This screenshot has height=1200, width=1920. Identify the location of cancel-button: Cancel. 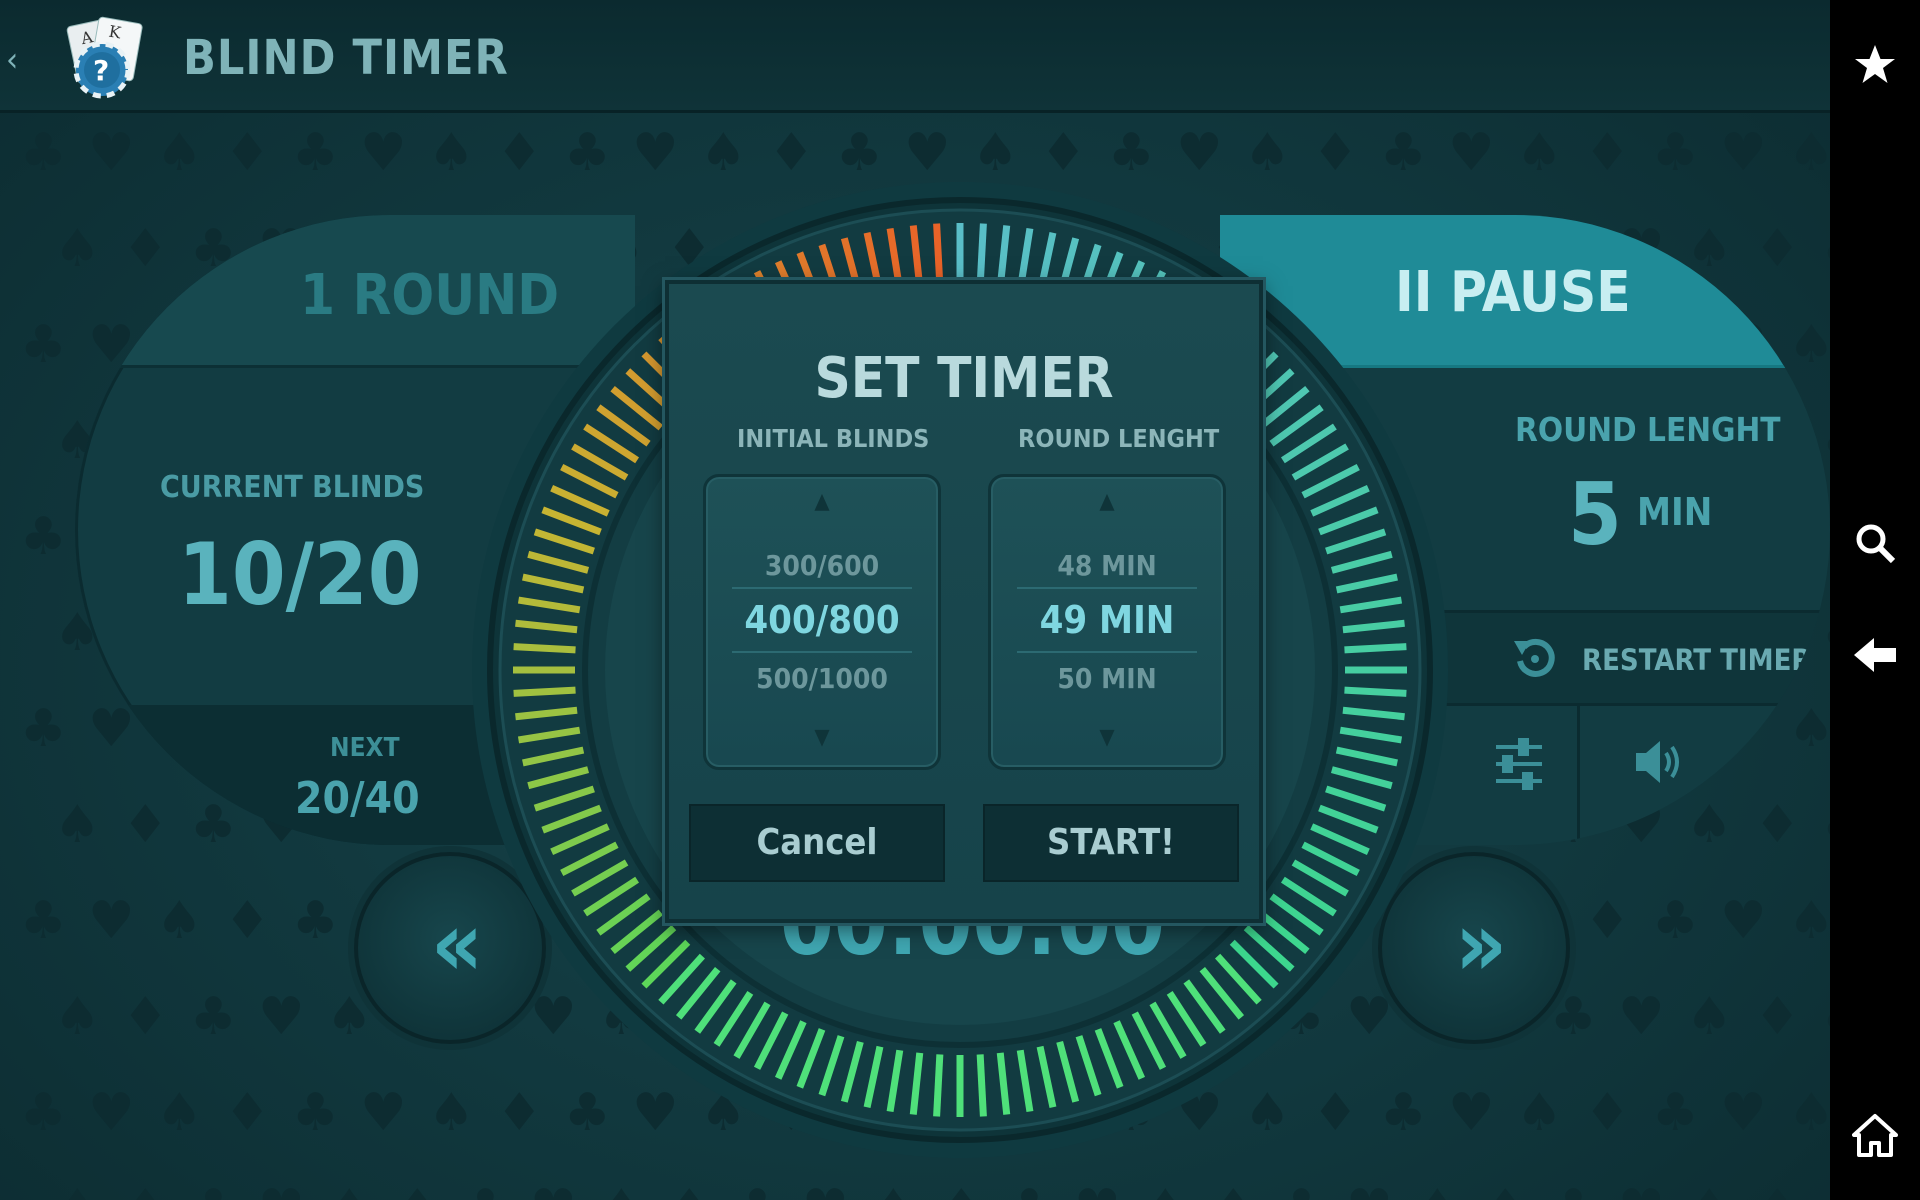
(817, 843).